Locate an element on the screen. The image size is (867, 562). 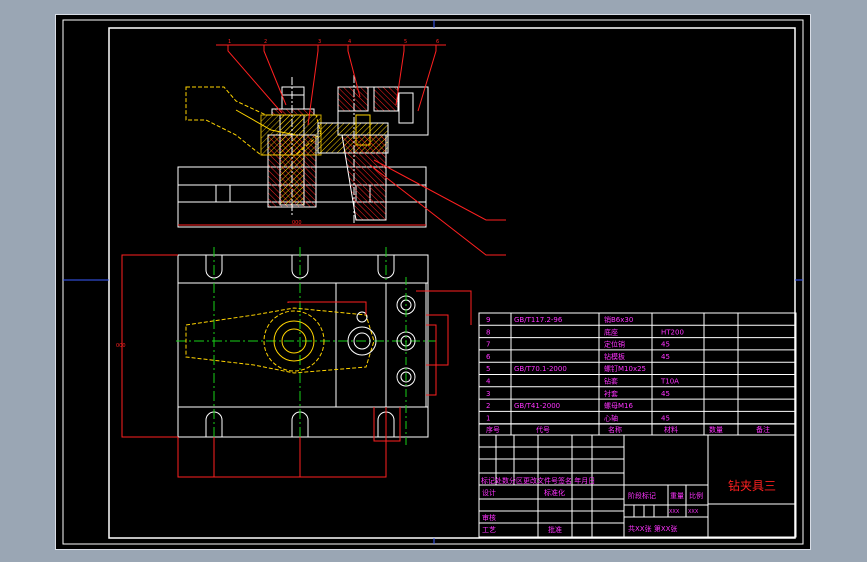
leader-number: 1 is located at coordinates (229, 42).